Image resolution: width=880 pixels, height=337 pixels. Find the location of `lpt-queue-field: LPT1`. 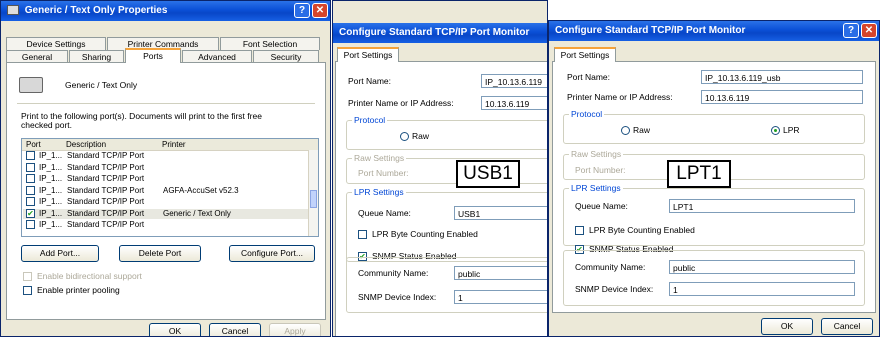

lpt-queue-field: LPT1 is located at coordinates (762, 206).